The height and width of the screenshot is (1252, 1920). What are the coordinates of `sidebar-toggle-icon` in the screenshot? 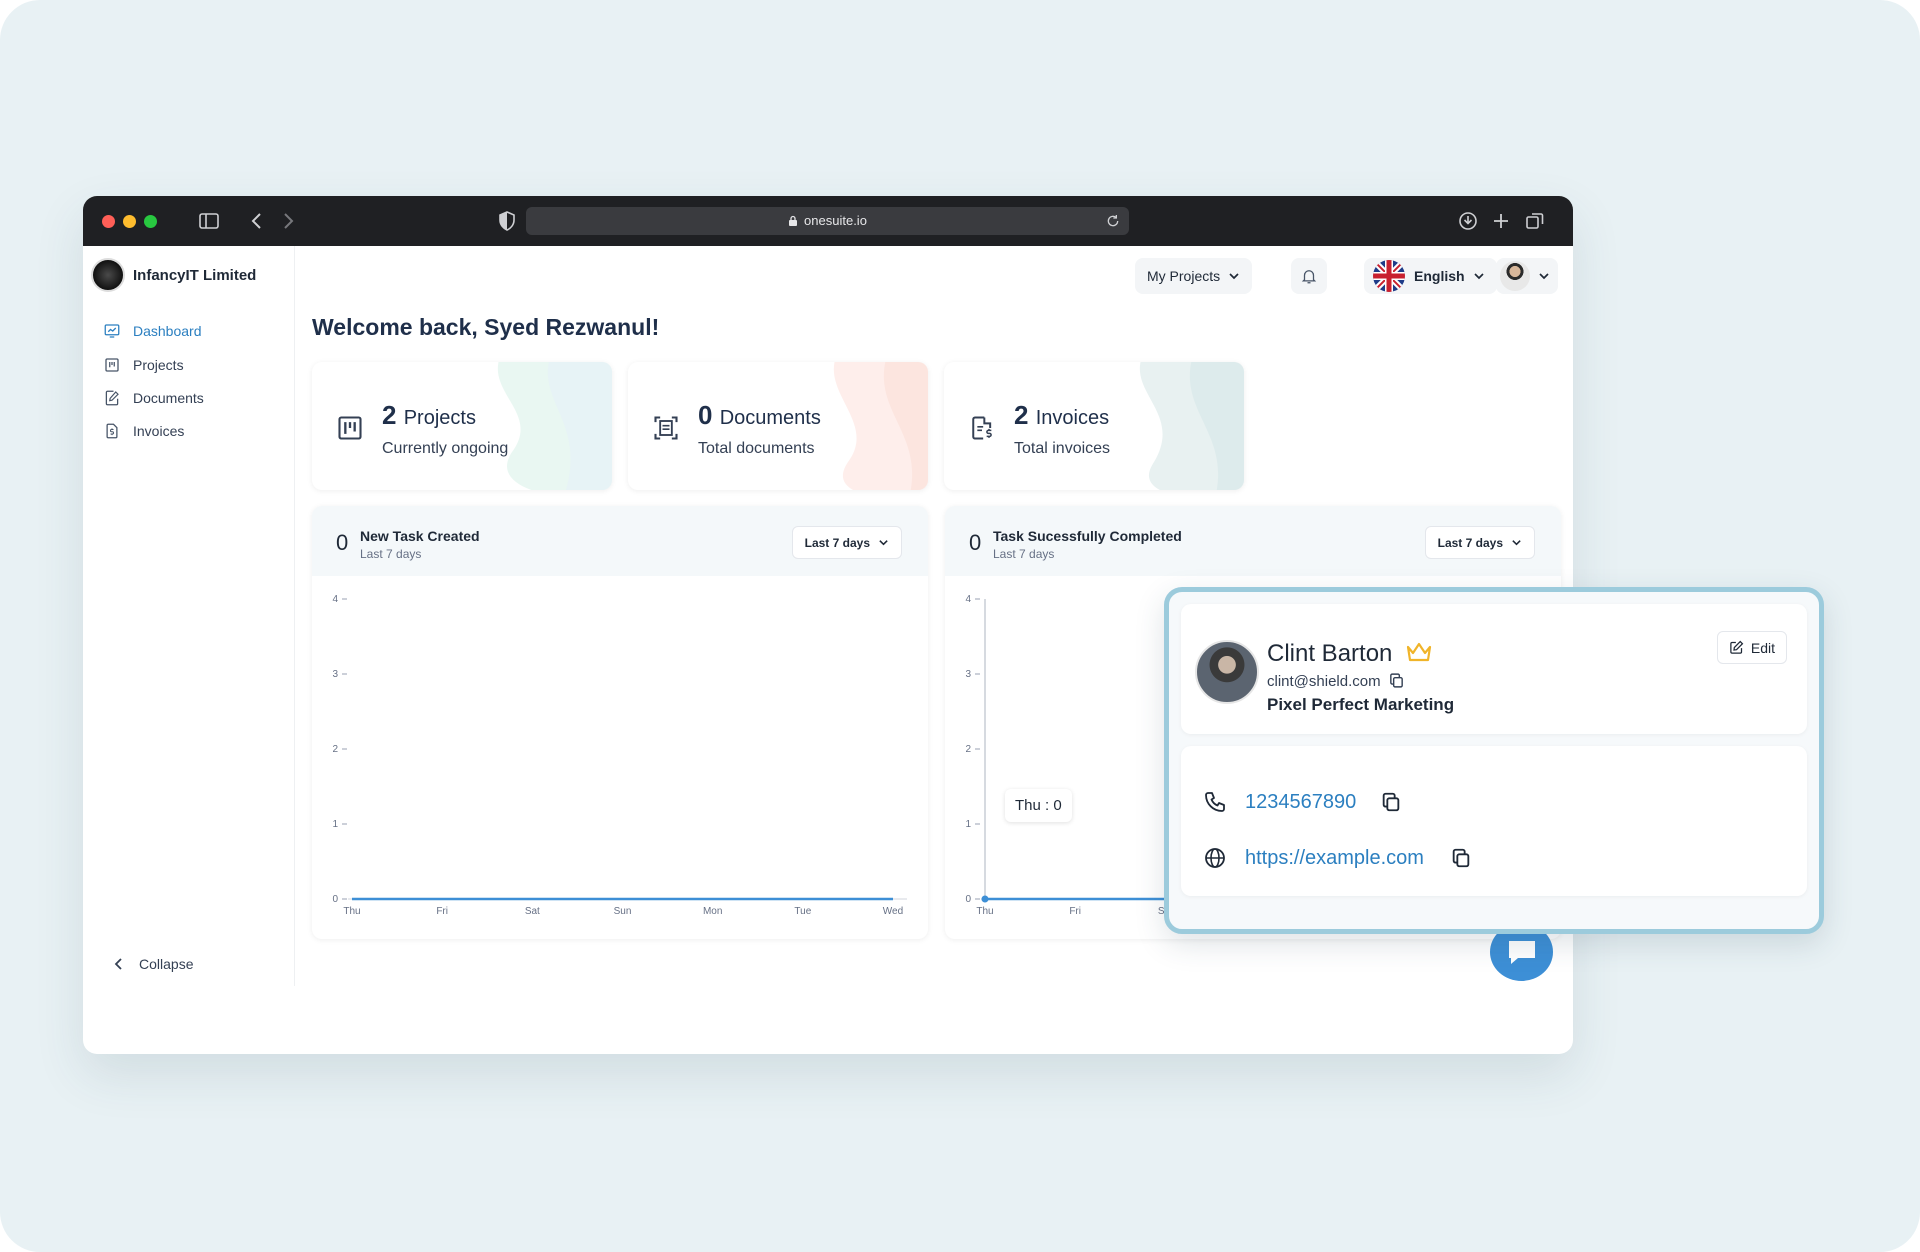 It's located at (209, 221).